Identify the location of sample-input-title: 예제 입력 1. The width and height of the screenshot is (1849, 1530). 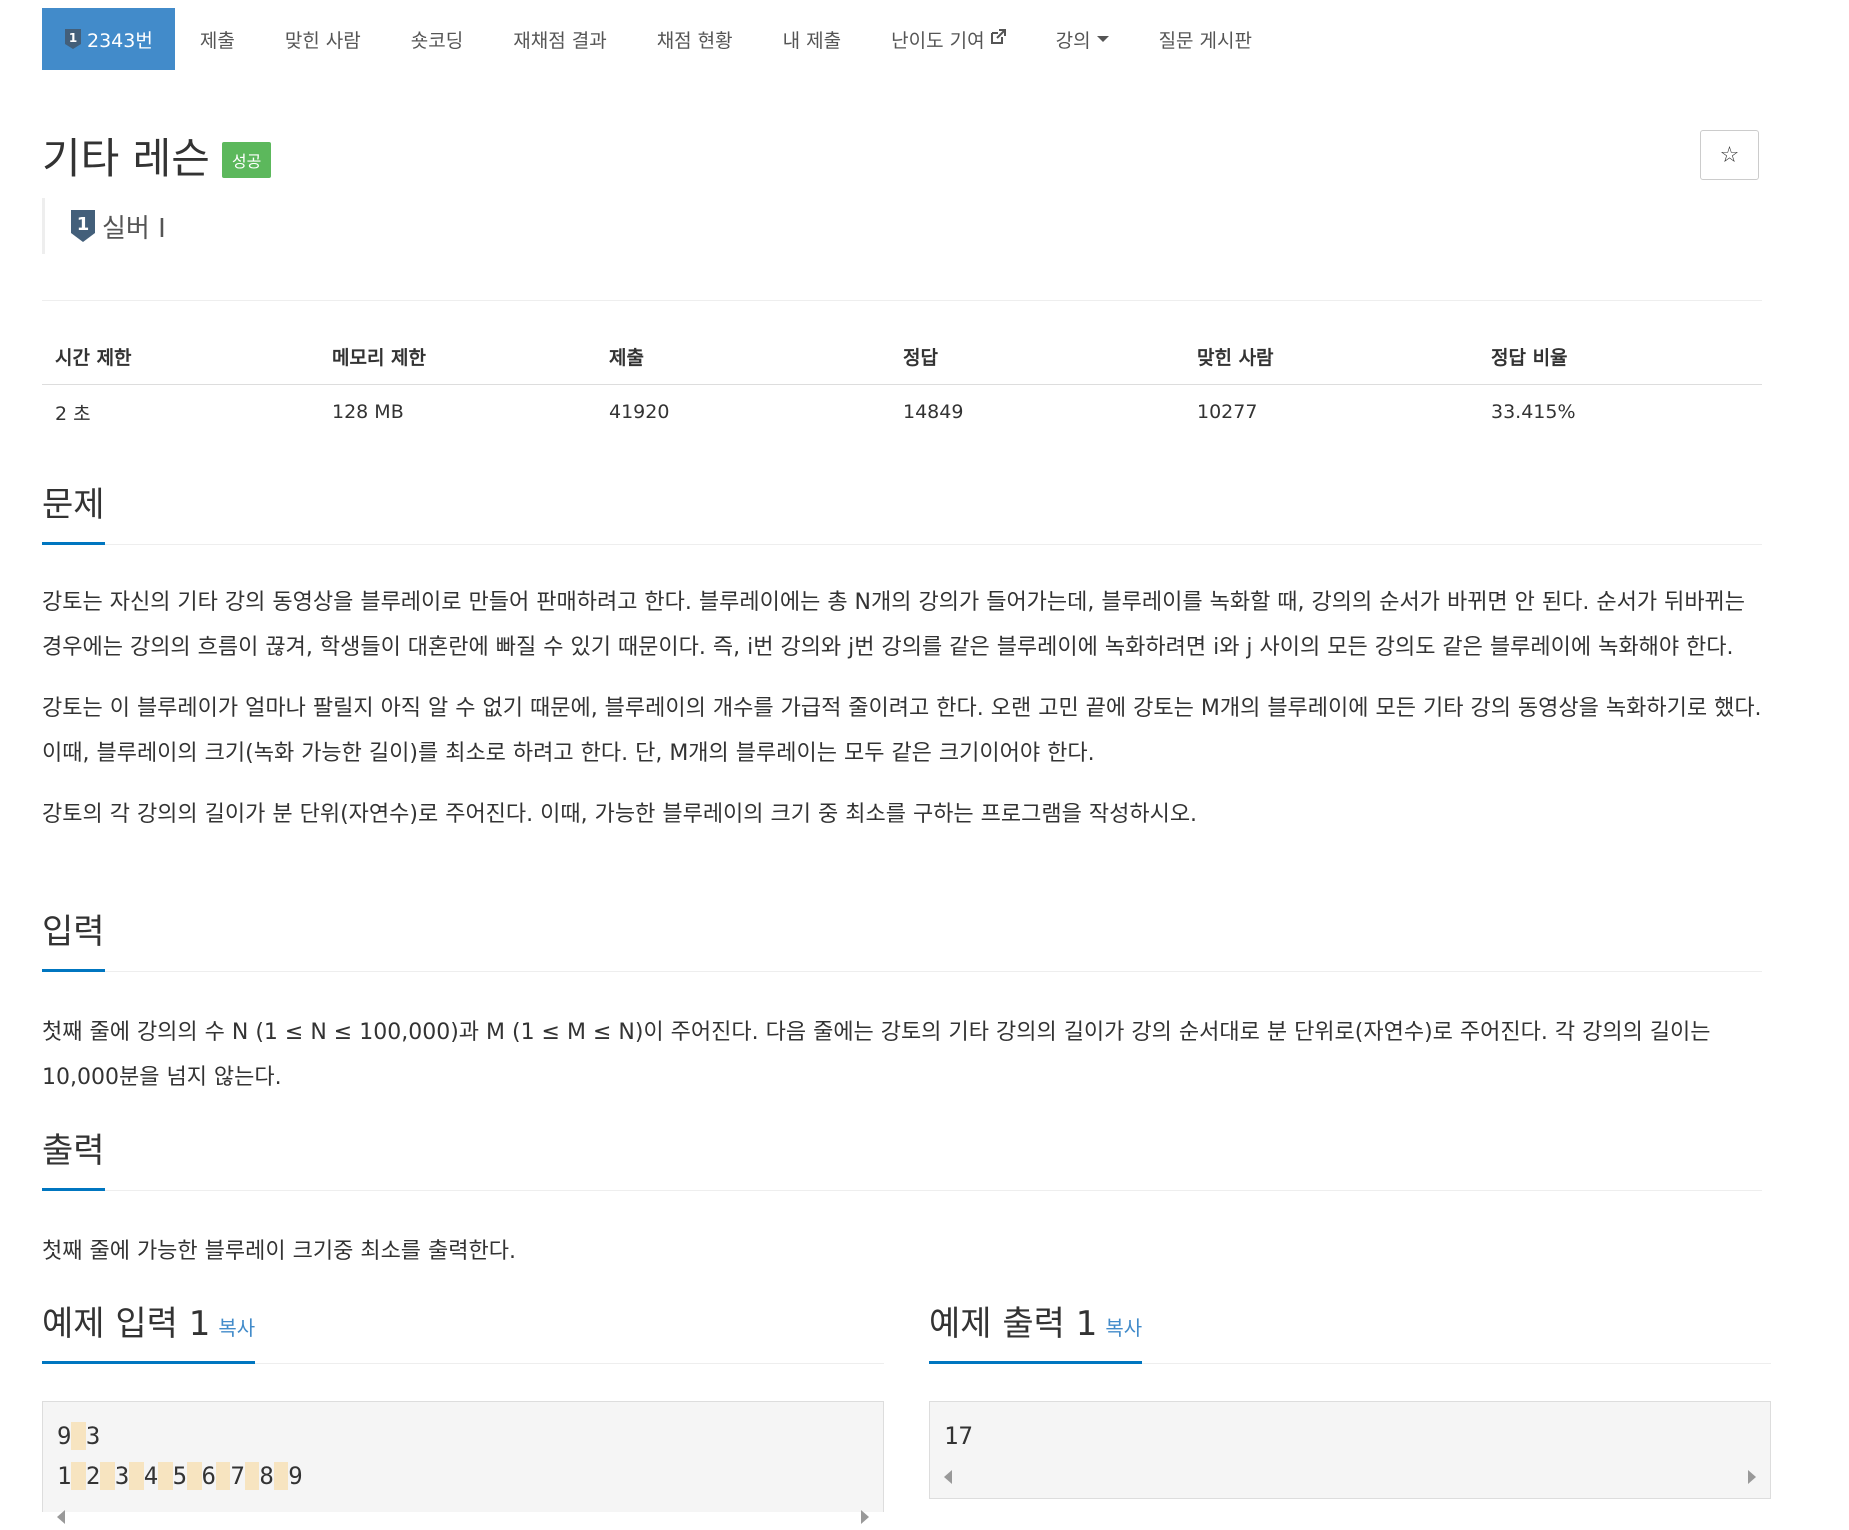
(126, 1324).